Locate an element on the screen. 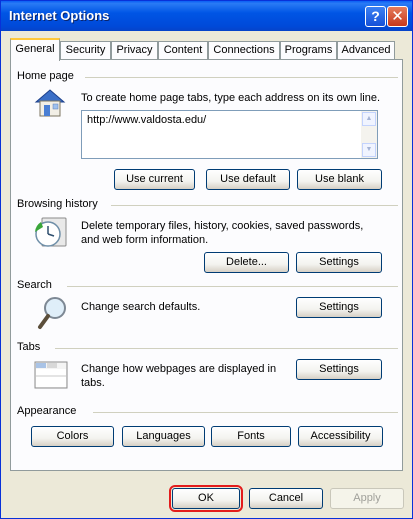  tab-advanced: Advanced is located at coordinates (366, 50).